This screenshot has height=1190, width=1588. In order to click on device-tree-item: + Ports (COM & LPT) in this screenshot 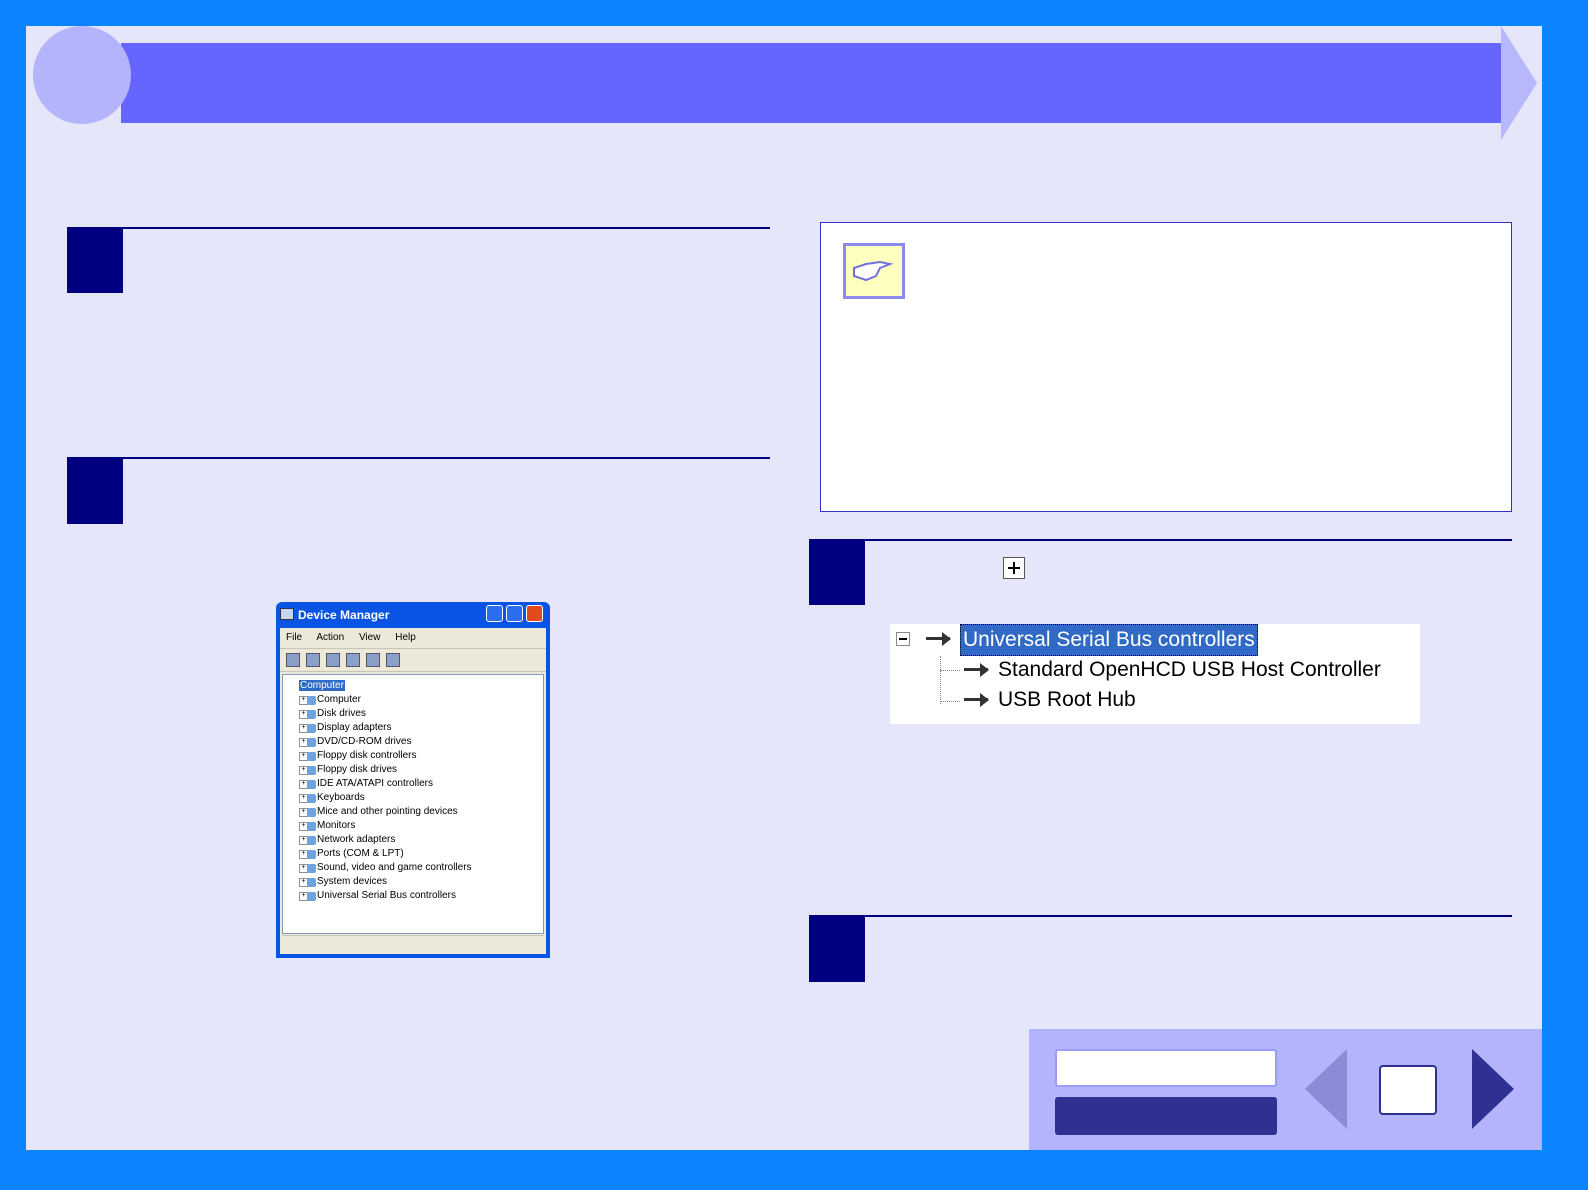, I will do `click(351, 854)`.